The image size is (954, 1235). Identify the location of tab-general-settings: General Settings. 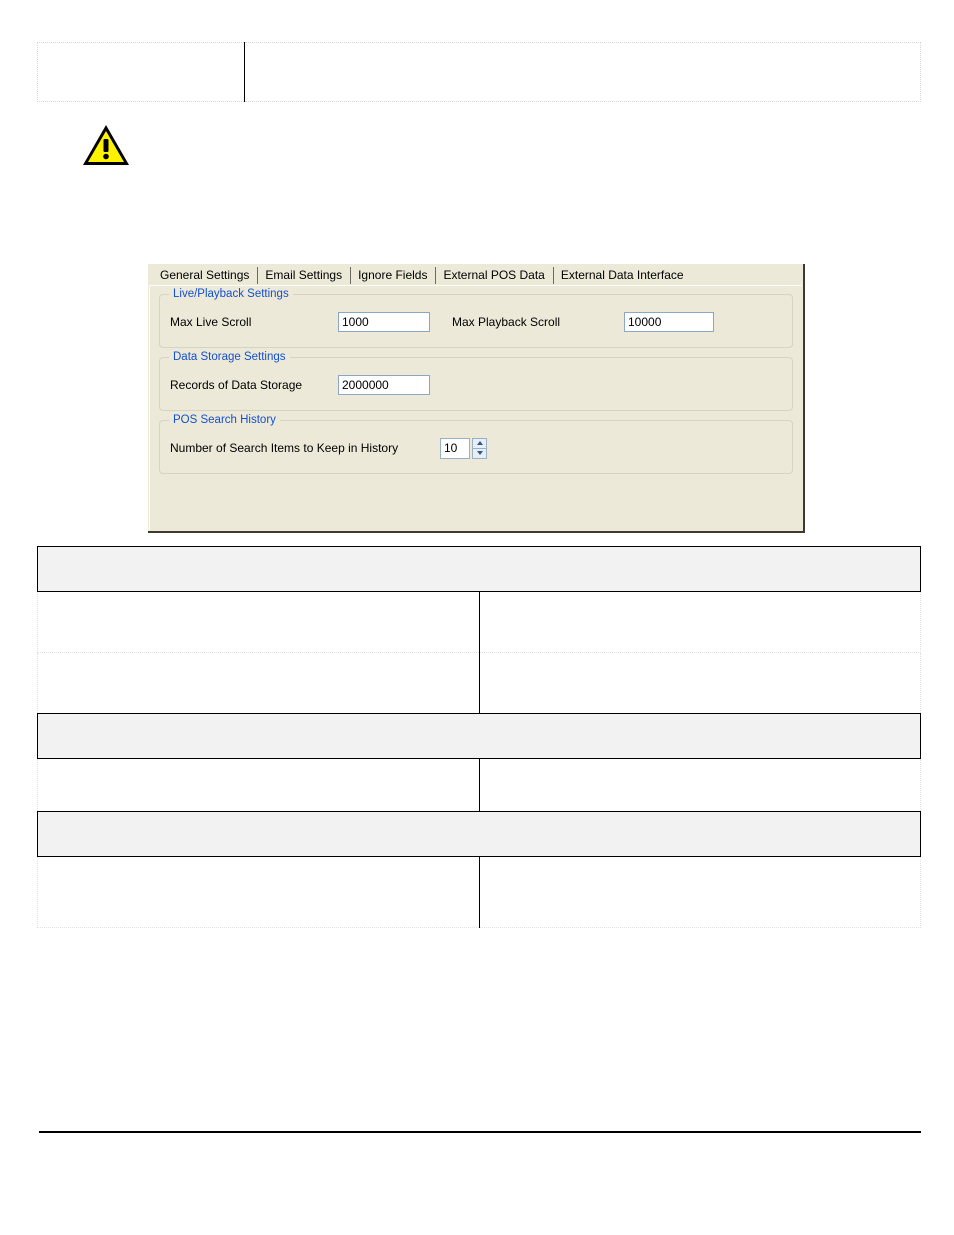
(205, 275).